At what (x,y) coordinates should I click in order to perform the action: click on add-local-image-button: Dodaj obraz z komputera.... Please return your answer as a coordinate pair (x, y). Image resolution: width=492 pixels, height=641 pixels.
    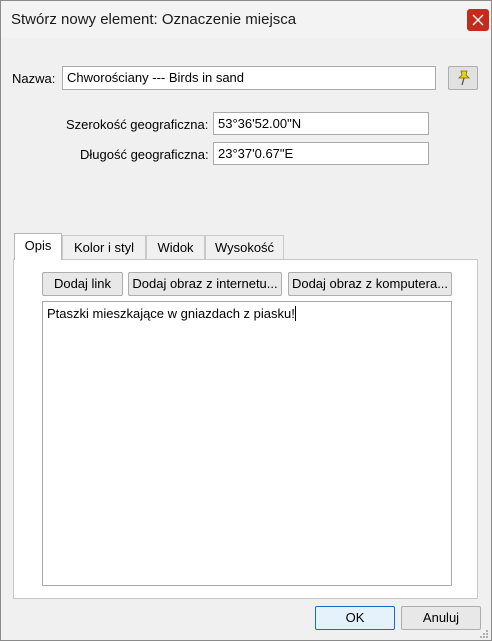
    Looking at the image, I should click on (370, 284).